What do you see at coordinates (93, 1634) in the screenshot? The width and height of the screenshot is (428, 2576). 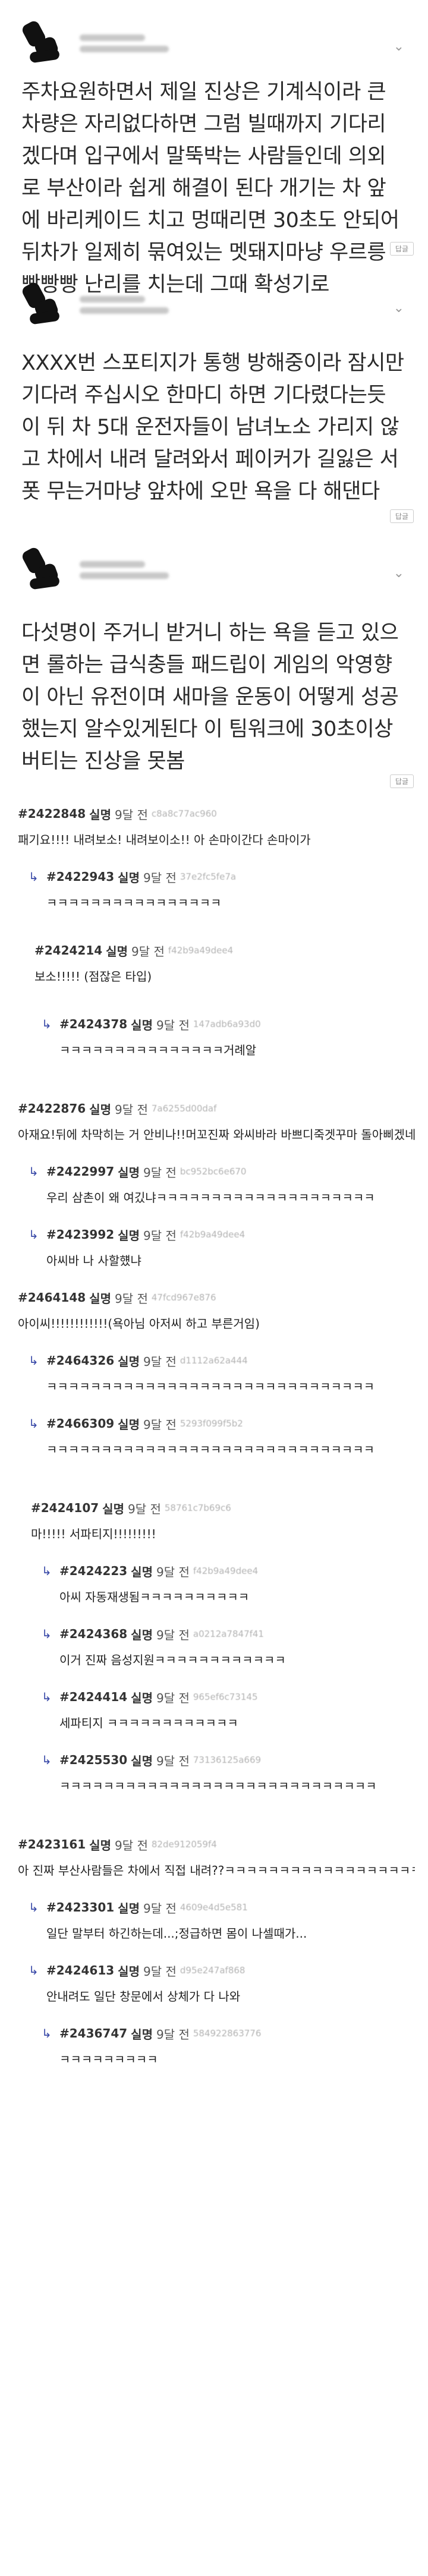 I see `comment-number: #2424368` at bounding box center [93, 1634].